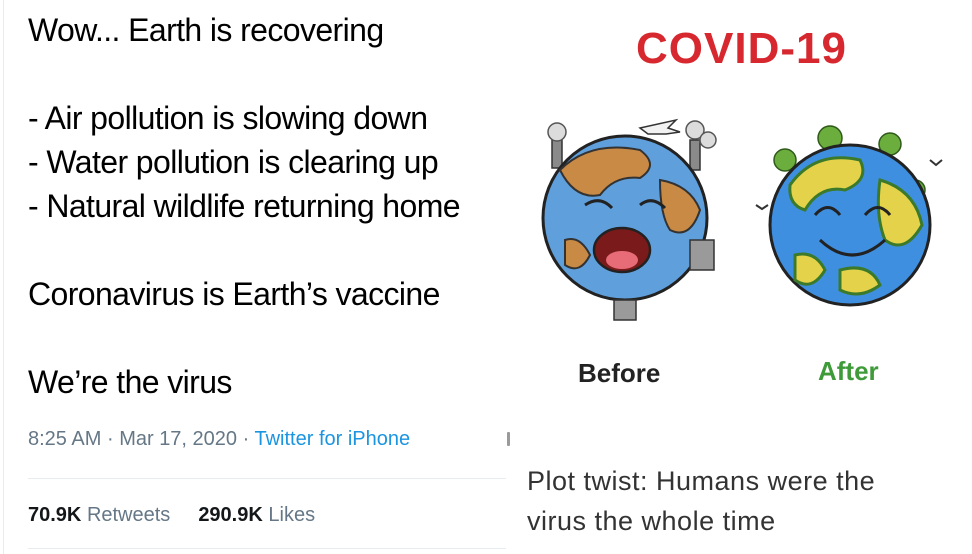  Describe the element at coordinates (619, 373) in the screenshot. I see `before-label: Before` at that location.